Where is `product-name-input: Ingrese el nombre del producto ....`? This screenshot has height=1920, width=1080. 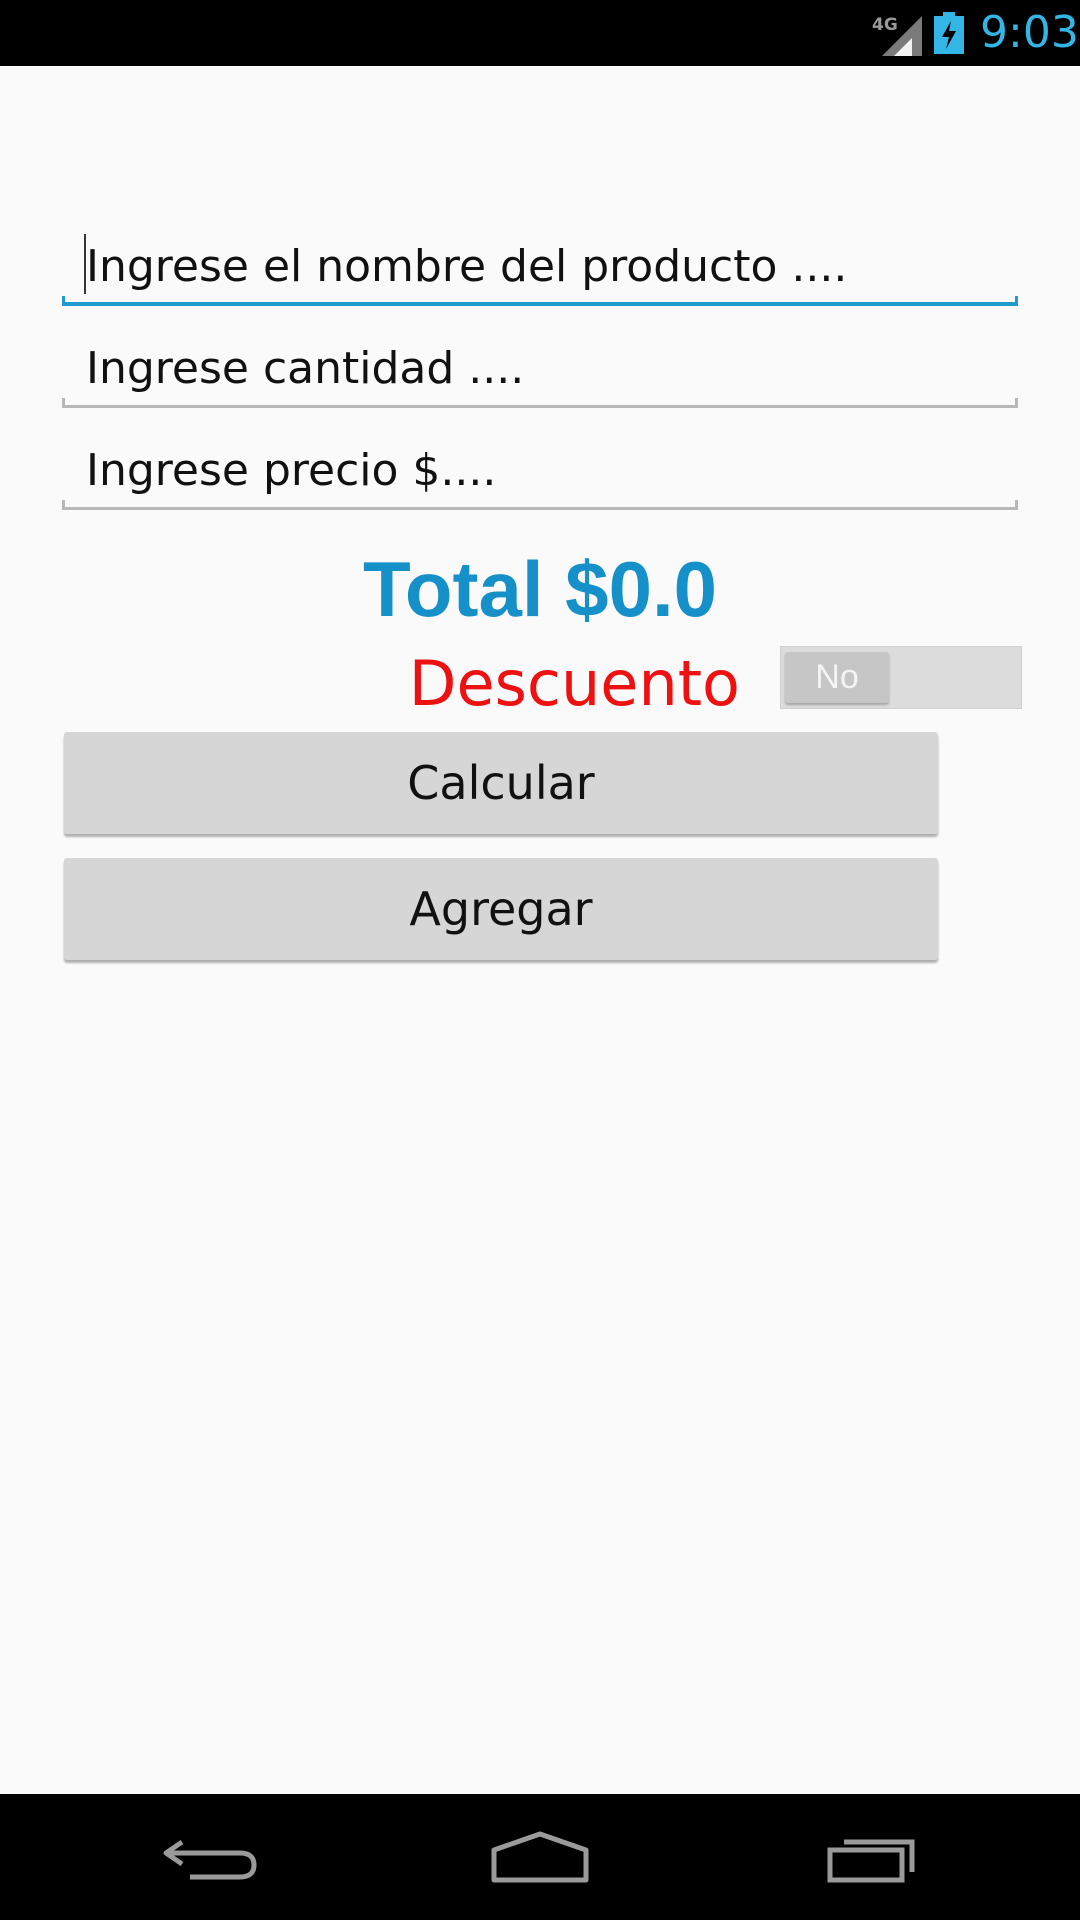 product-name-input: Ingrese el nombre del producto .... is located at coordinates (540, 266).